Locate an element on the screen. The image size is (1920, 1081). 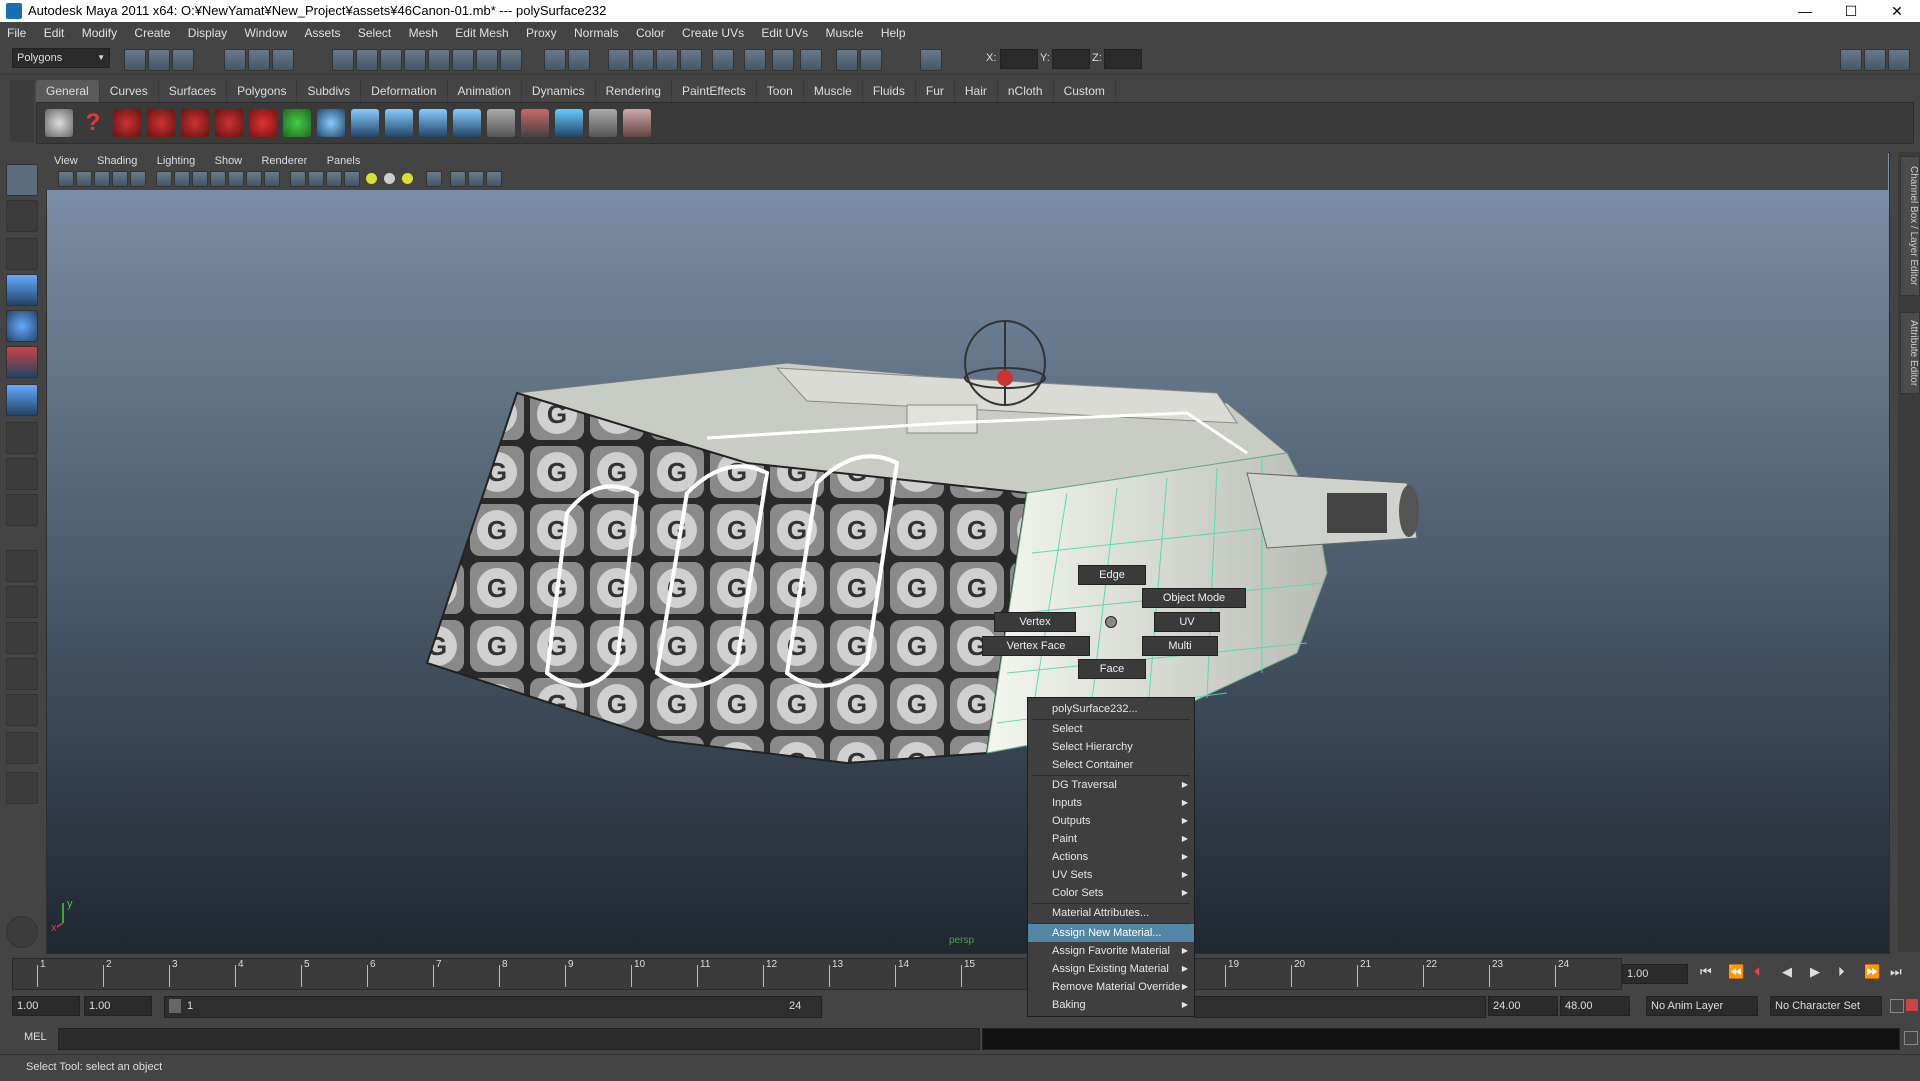
ctx-outputs: Outputs ▶ is located at coordinates (1111, 821).